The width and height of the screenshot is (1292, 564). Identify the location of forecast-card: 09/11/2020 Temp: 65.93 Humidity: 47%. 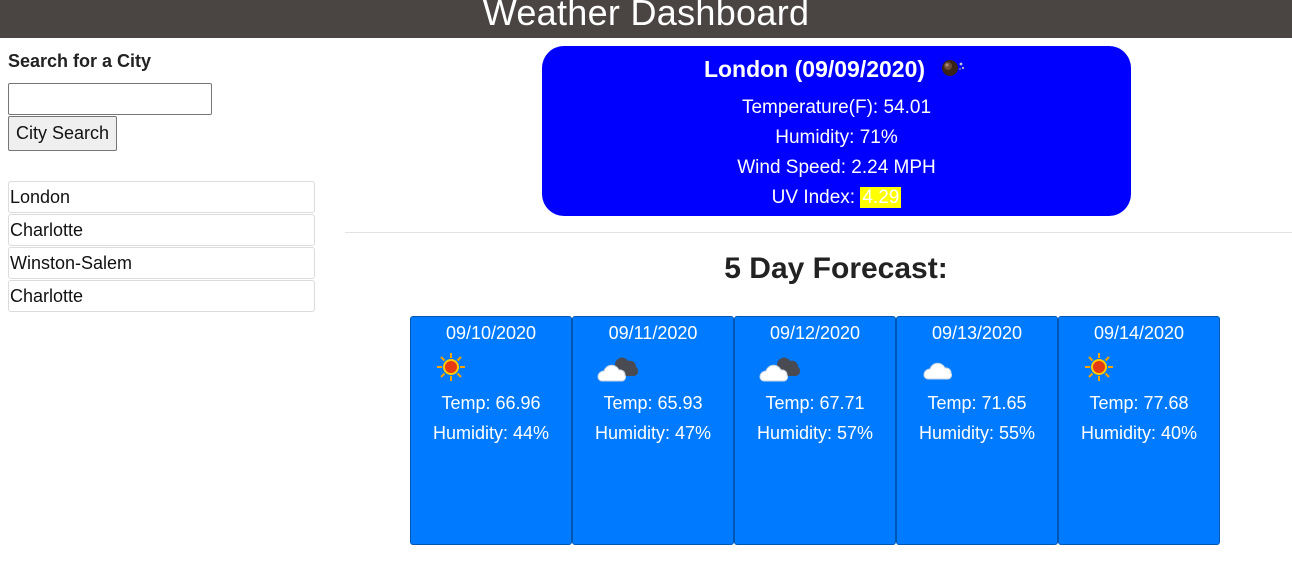
(653, 430).